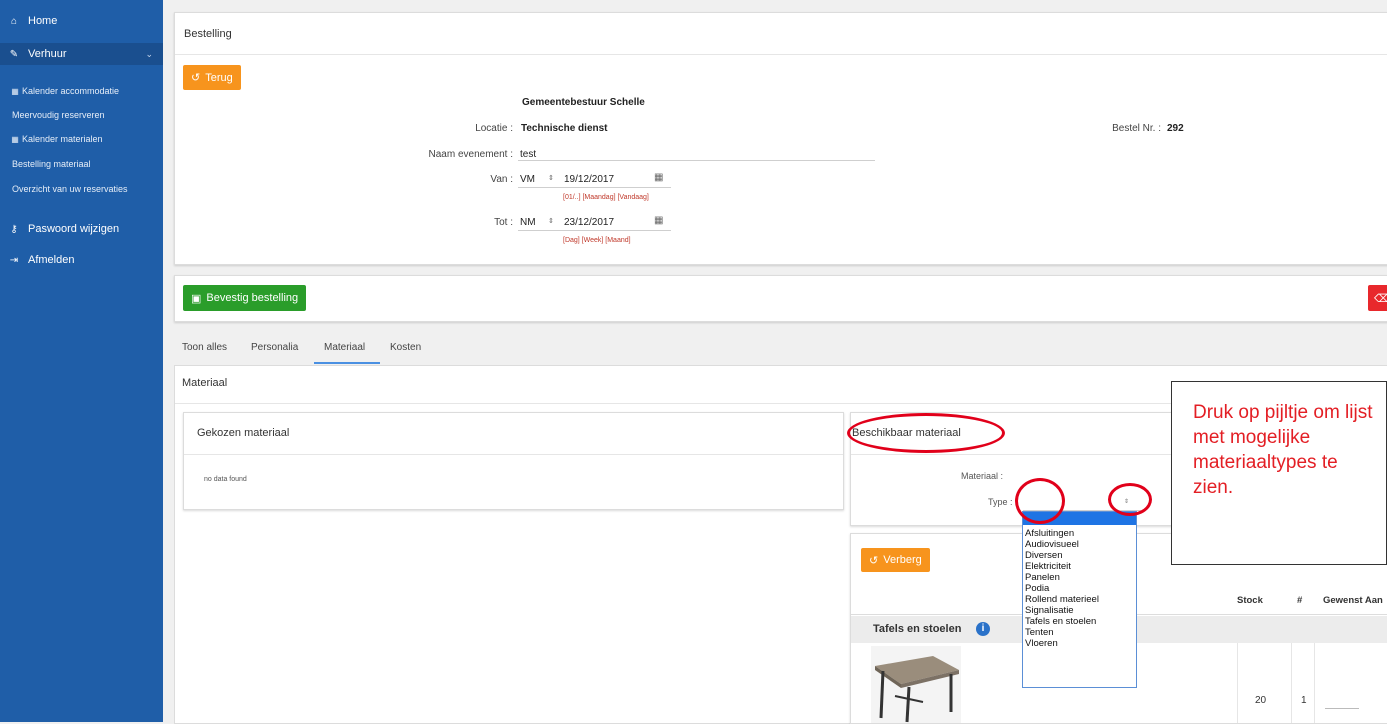  Describe the element at coordinates (14, 260) in the screenshot. I see `logout-icon: ⇥` at that location.